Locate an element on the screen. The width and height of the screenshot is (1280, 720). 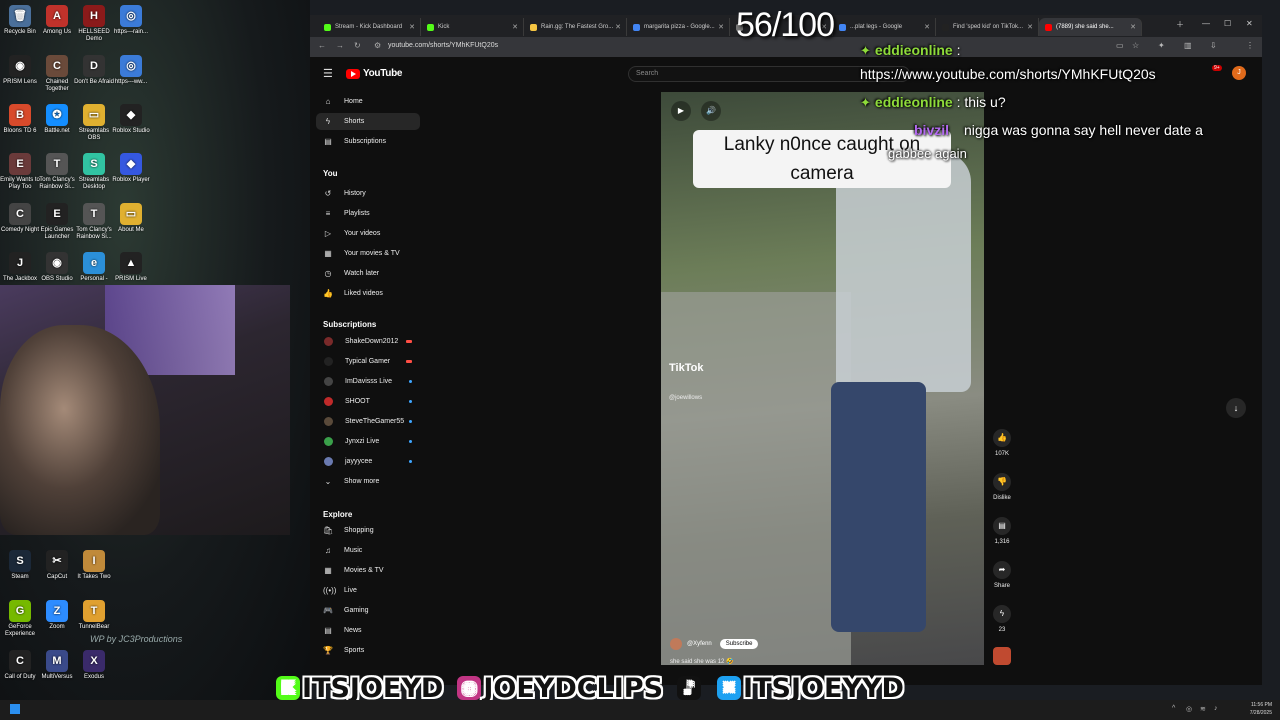
volume-icon: 🔊 is located at coordinates (711, 111).